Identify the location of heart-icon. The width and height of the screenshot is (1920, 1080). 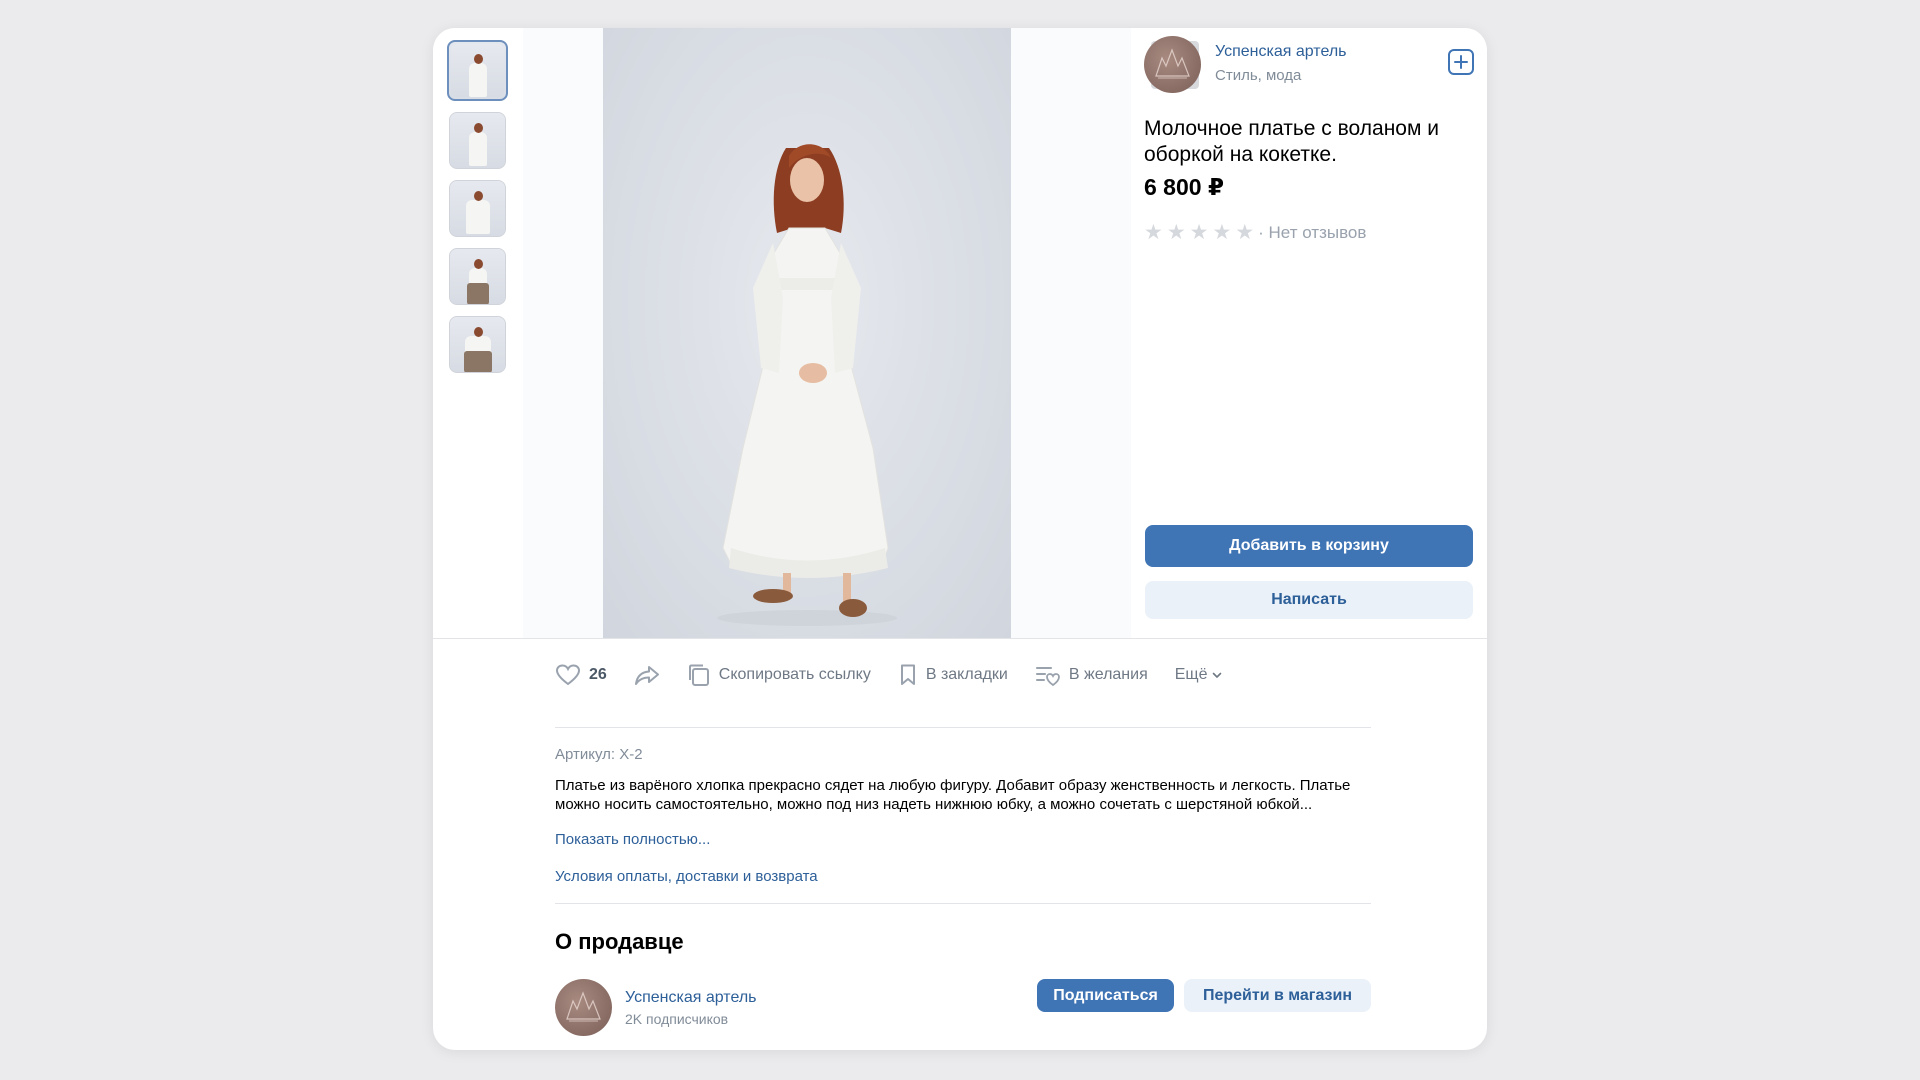
(568, 675).